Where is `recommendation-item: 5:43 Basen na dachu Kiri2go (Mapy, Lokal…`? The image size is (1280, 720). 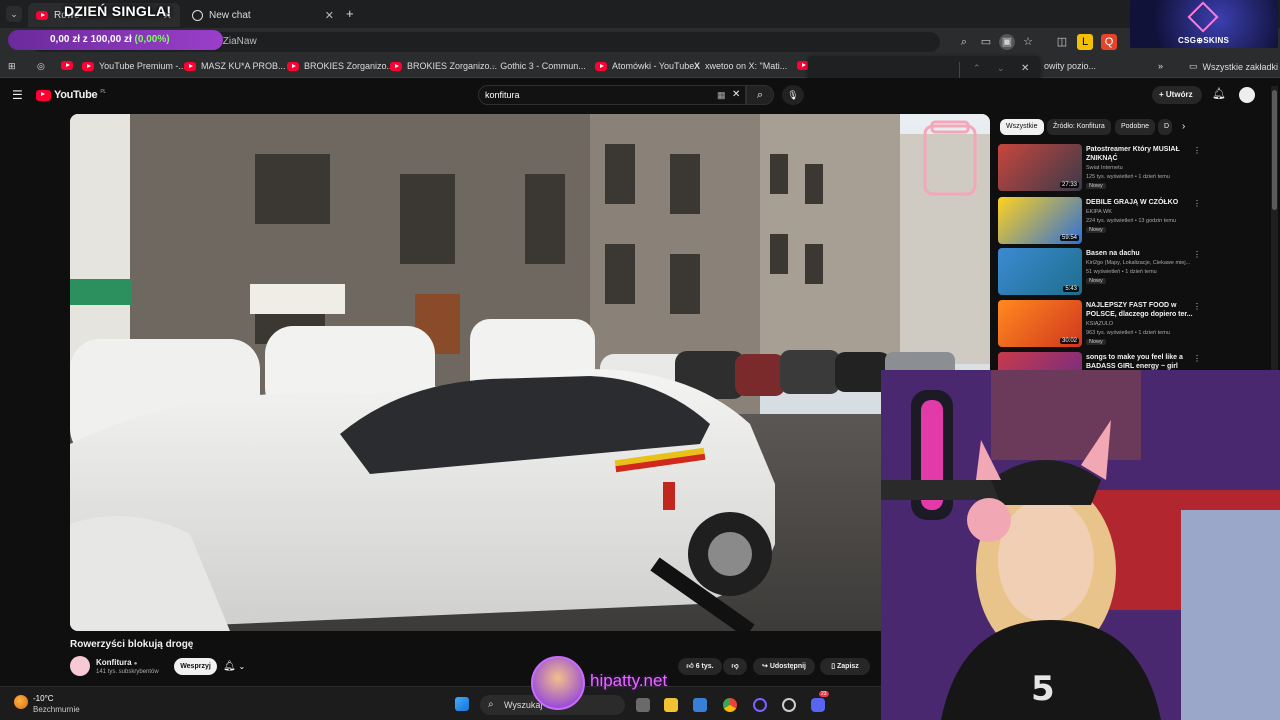
recommendation-item: 5:43 Basen na dachu Kiri2go (Mapy, Lokal… is located at coordinates (1100, 272).